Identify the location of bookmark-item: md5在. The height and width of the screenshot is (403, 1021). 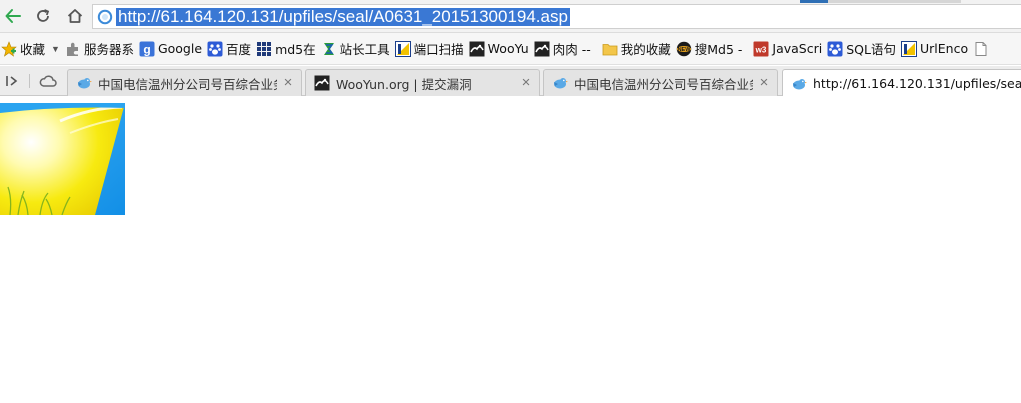
(286, 49).